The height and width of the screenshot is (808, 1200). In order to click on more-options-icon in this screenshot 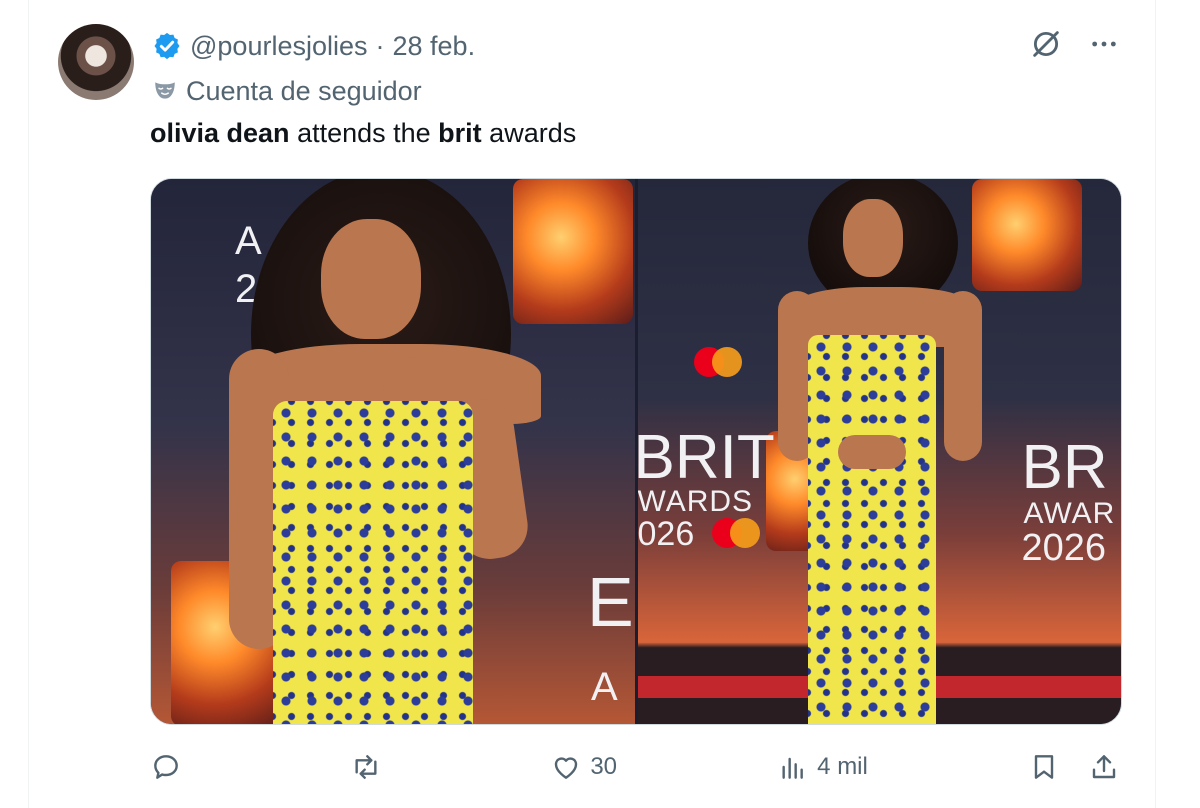, I will do `click(1104, 44)`.